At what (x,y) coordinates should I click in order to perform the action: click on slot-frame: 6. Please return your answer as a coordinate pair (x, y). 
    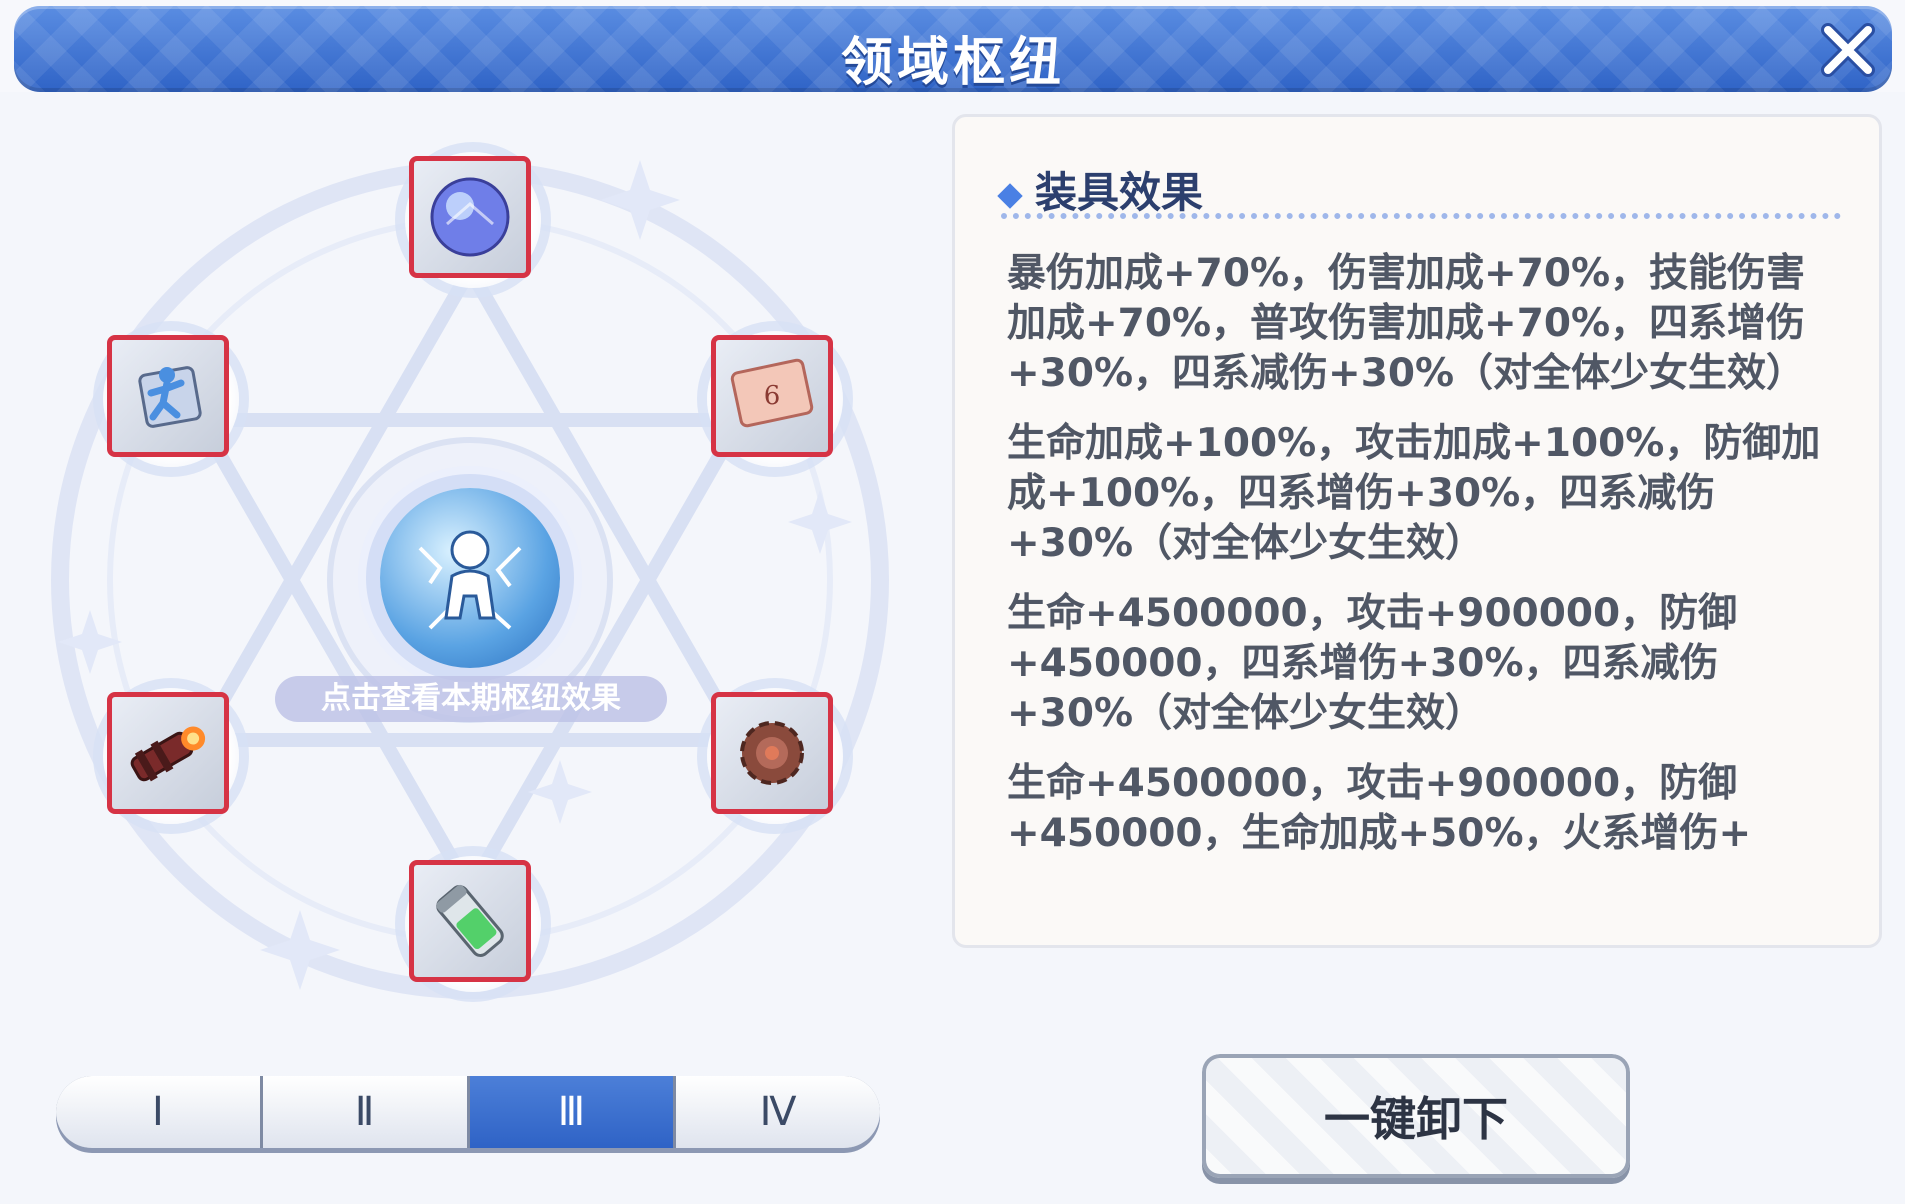
    Looking at the image, I should click on (772, 396).